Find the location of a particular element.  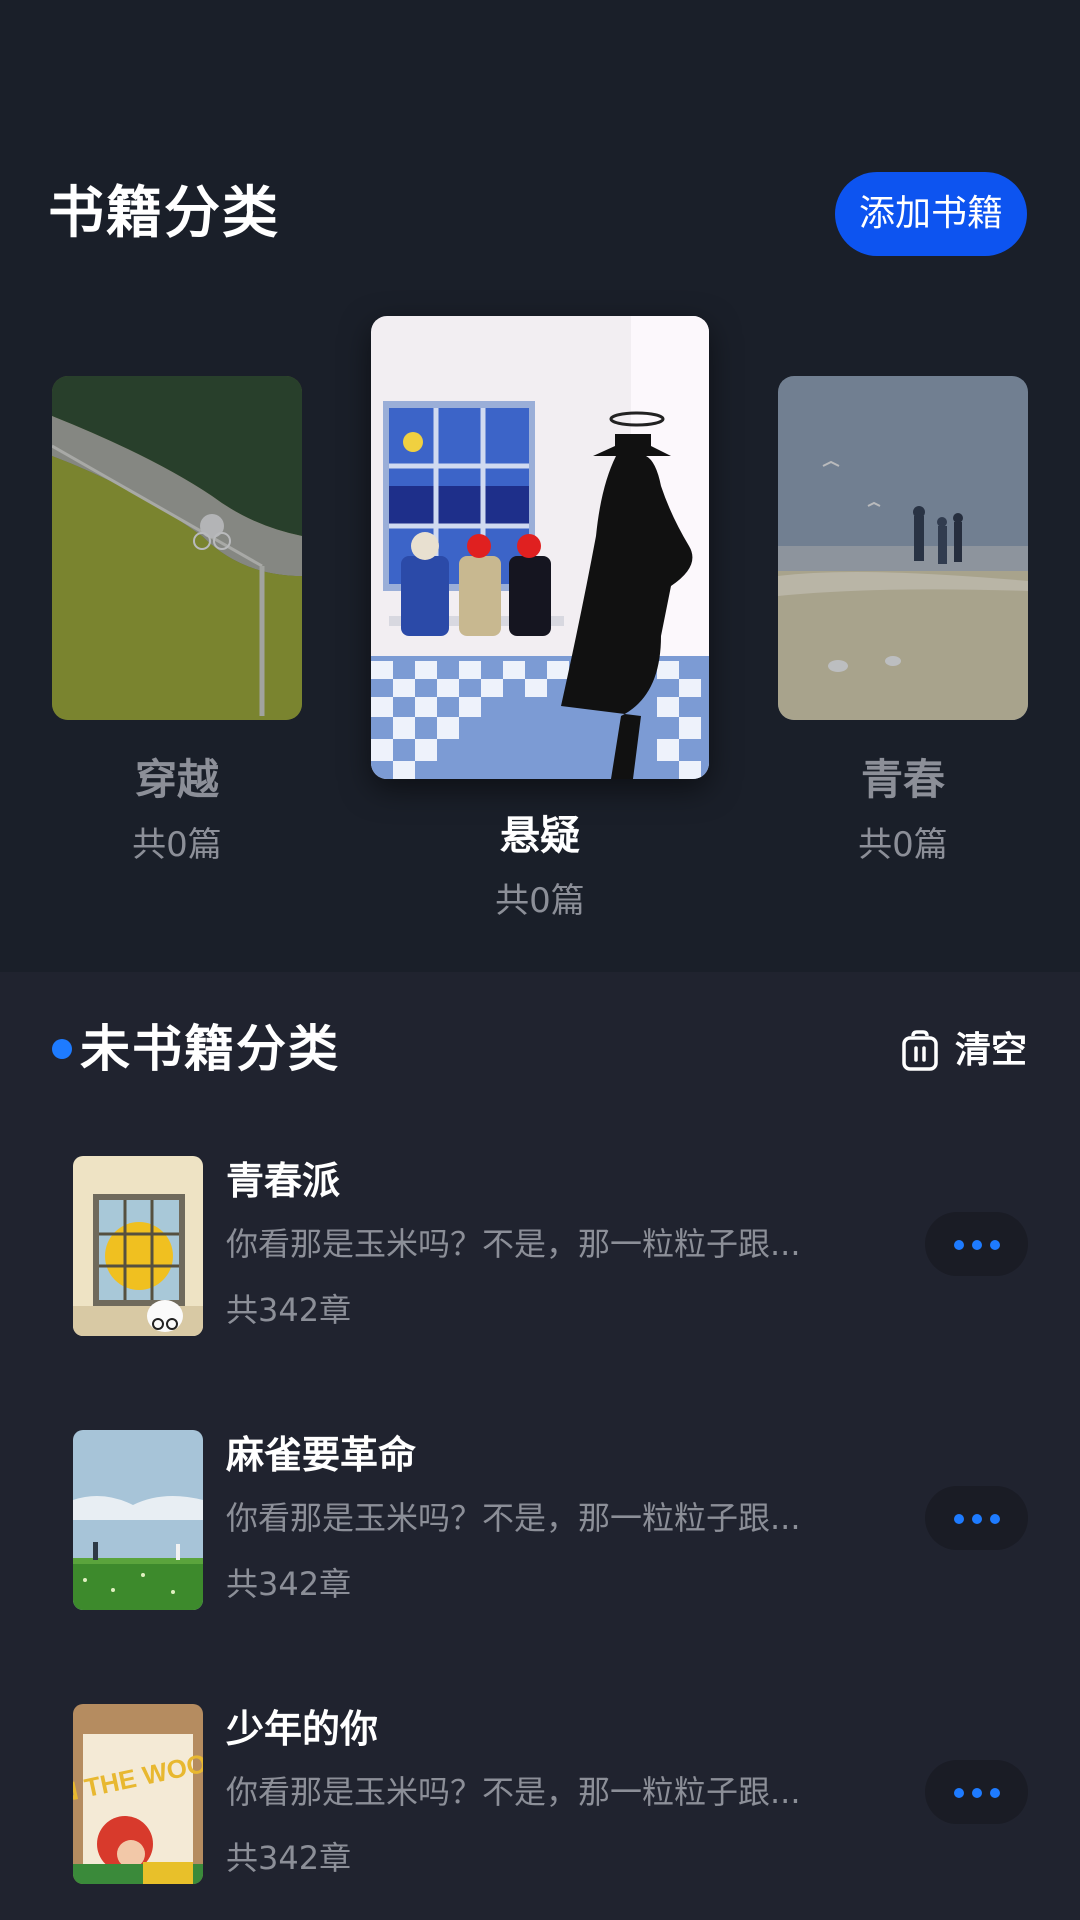

clear-label: 清空 is located at coordinates (991, 1050).